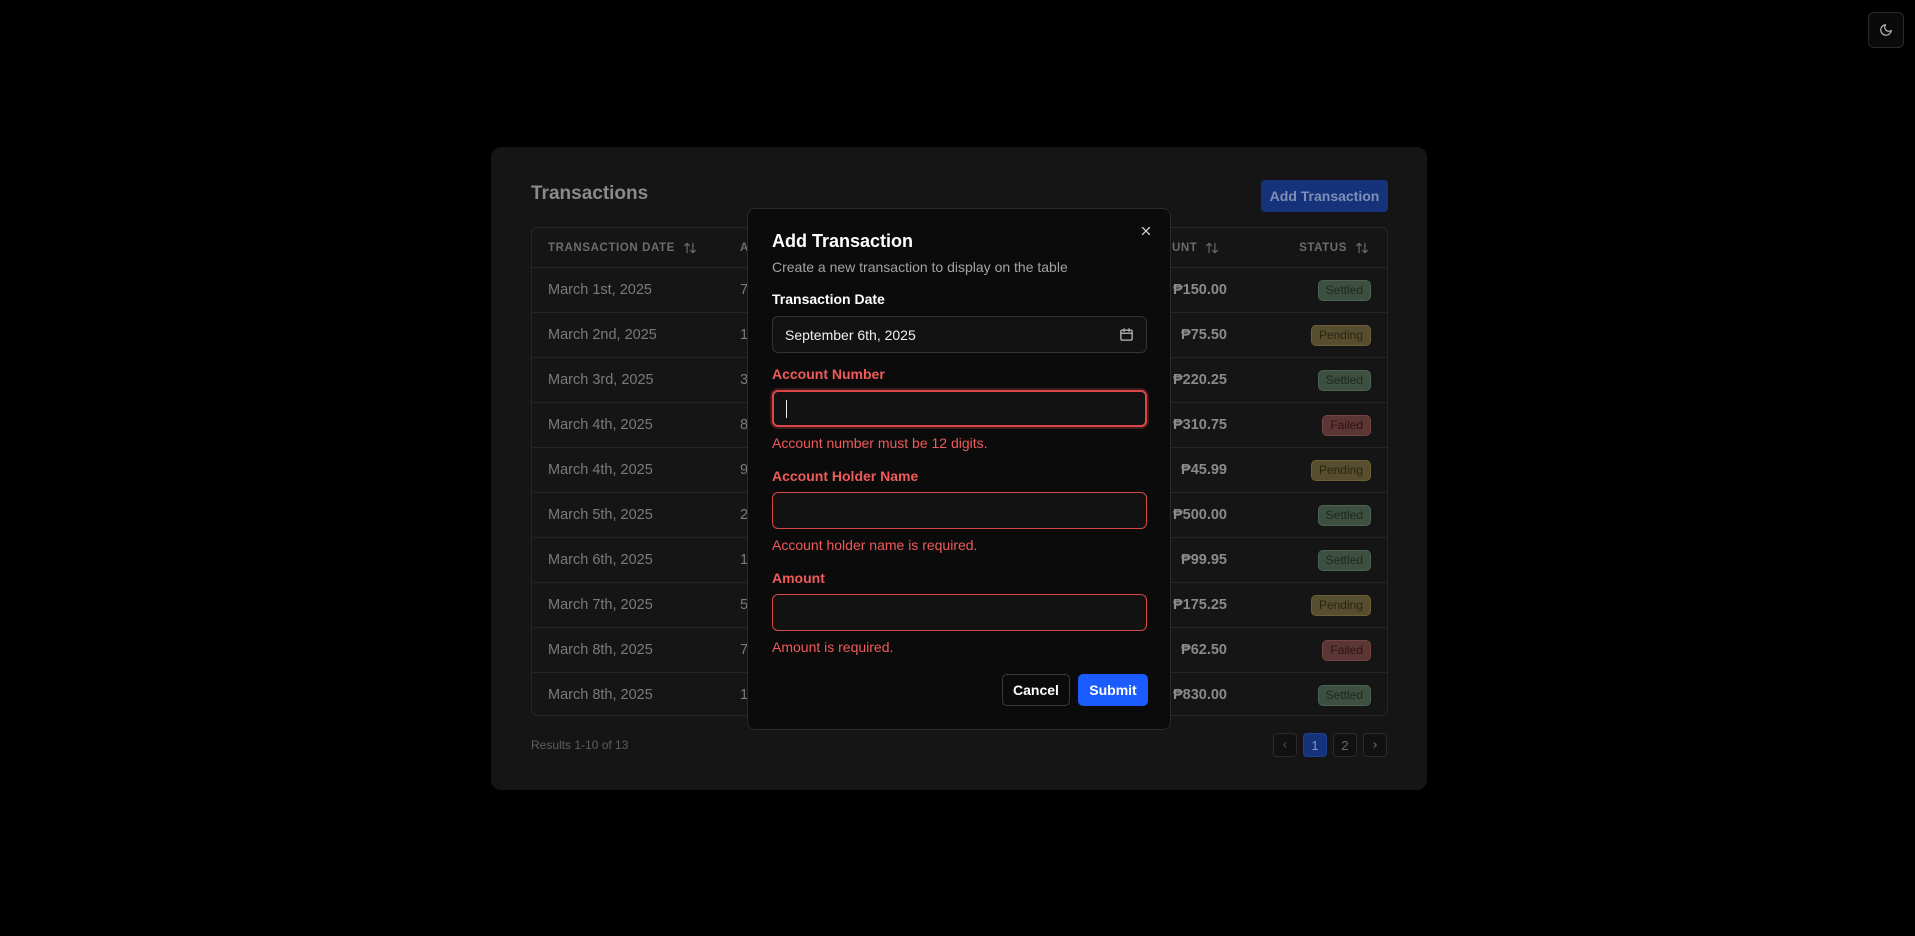 The width and height of the screenshot is (1915, 936). I want to click on close-icon, so click(1146, 231).